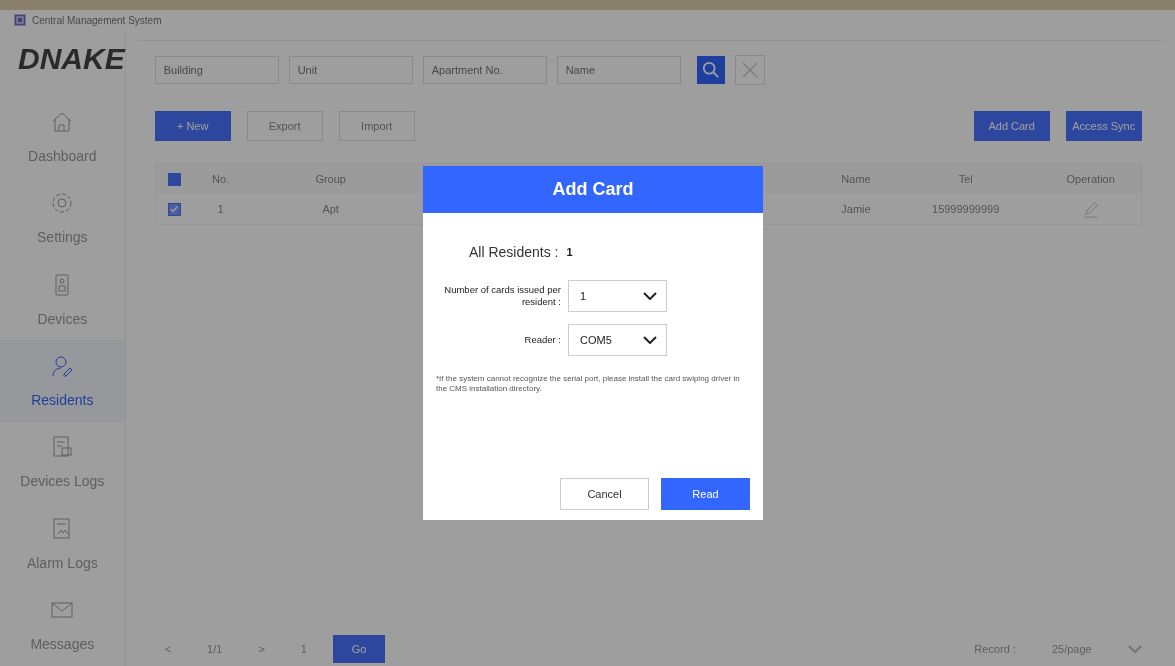  I want to click on row-checkbox, so click(174, 209).